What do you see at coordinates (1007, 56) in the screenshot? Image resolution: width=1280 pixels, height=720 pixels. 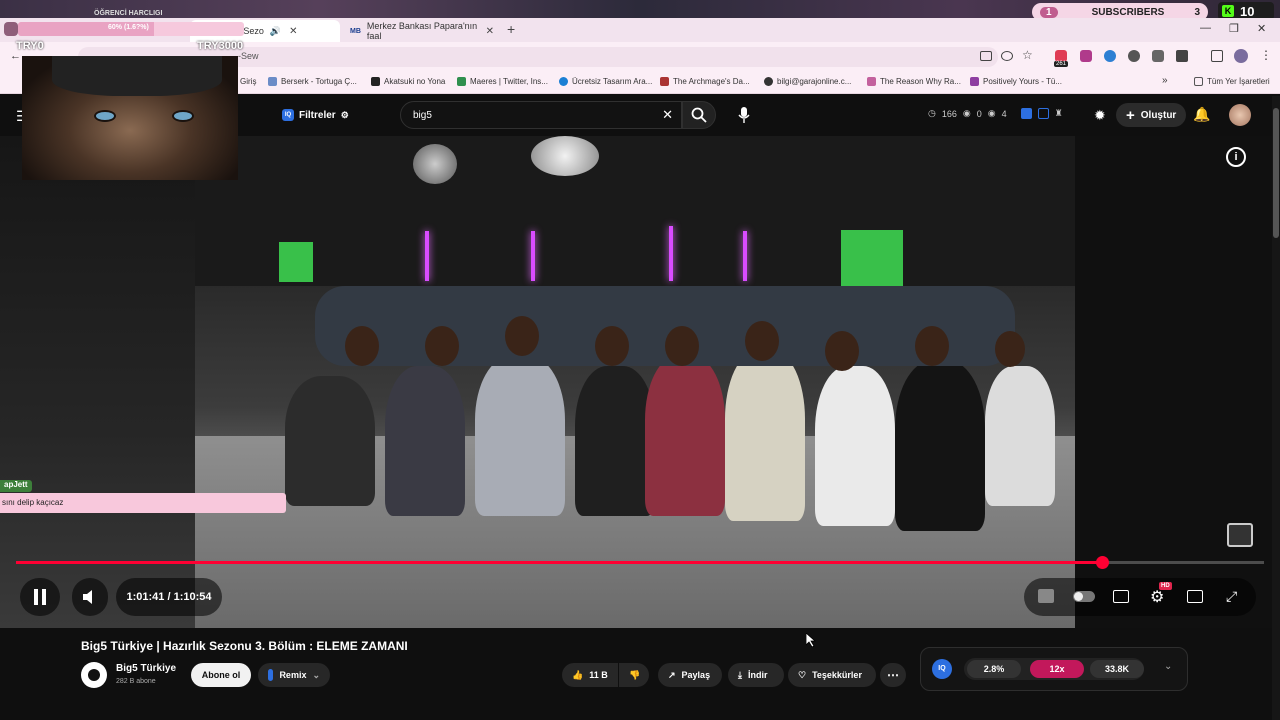 I see `eye-off-icon` at bounding box center [1007, 56].